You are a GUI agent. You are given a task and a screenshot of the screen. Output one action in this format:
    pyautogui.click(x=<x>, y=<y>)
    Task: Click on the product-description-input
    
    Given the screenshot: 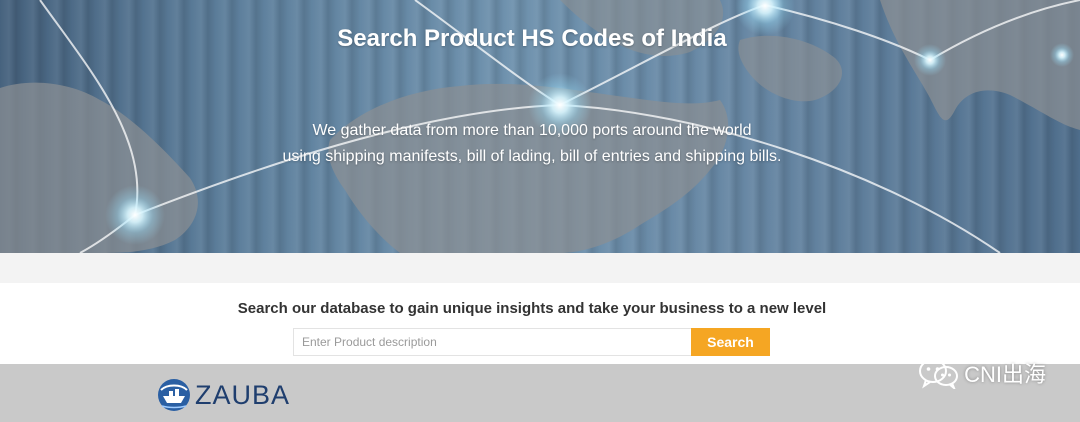 What is the action you would take?
    pyautogui.click(x=492, y=342)
    